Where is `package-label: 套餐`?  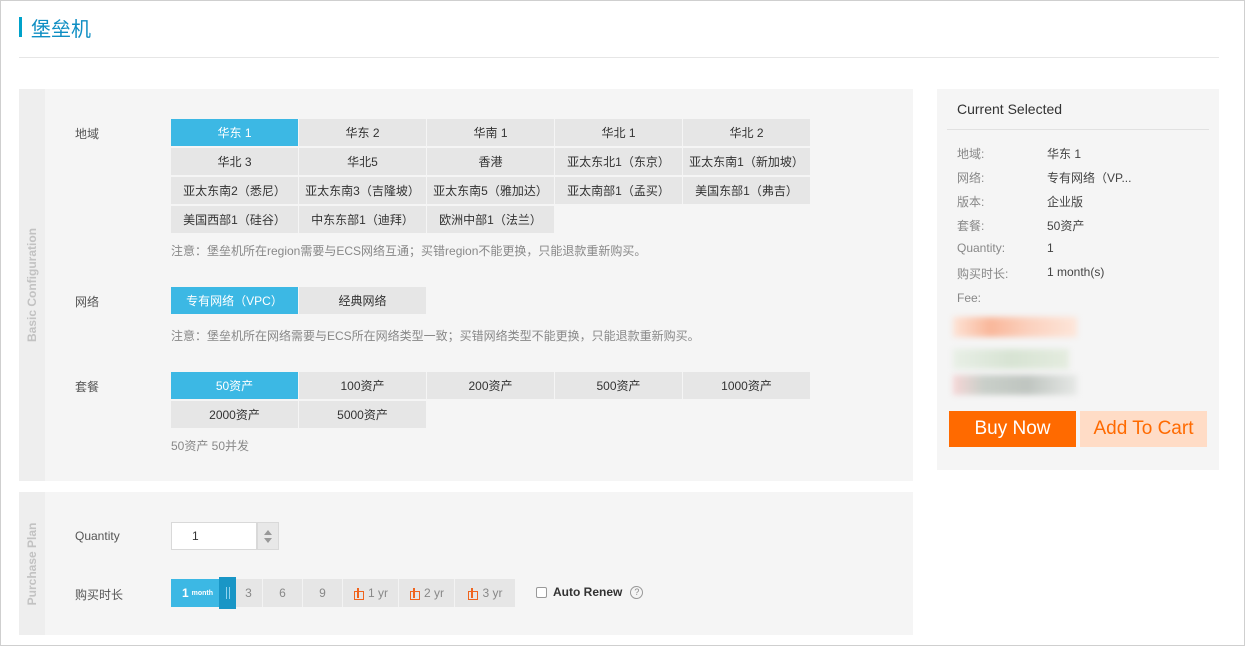 package-label: 套餐 is located at coordinates (87, 387).